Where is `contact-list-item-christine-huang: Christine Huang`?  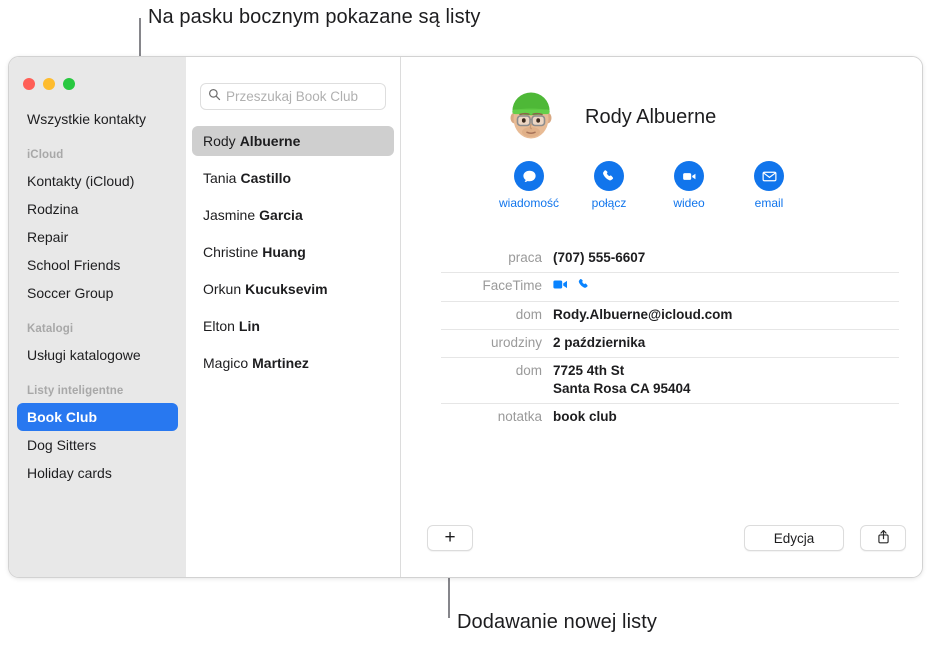 contact-list-item-christine-huang: Christine Huang is located at coordinates (293, 252).